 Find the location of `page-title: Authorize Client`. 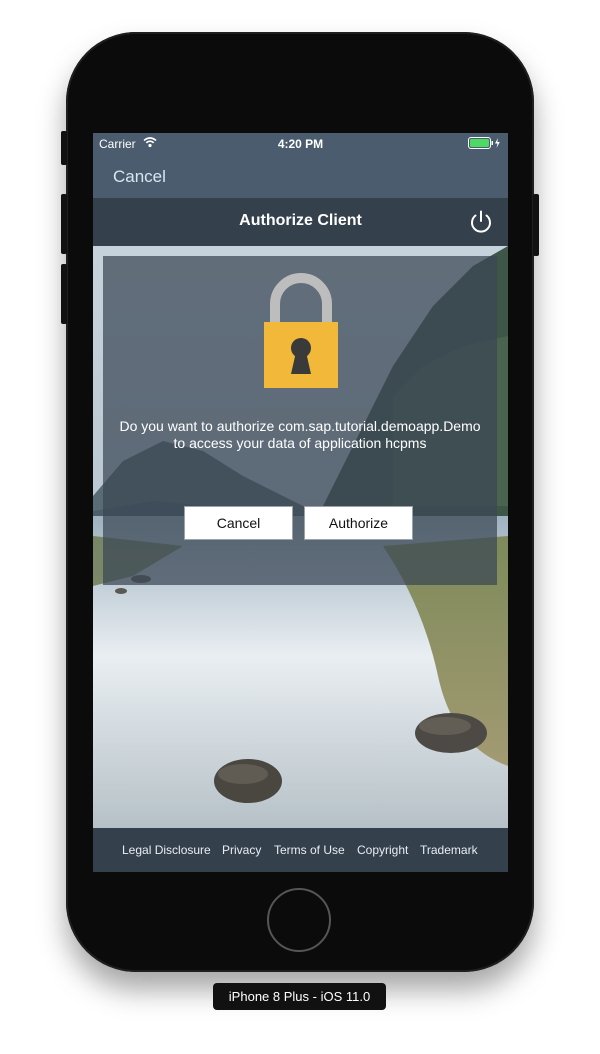

page-title: Authorize Client is located at coordinates (300, 220).